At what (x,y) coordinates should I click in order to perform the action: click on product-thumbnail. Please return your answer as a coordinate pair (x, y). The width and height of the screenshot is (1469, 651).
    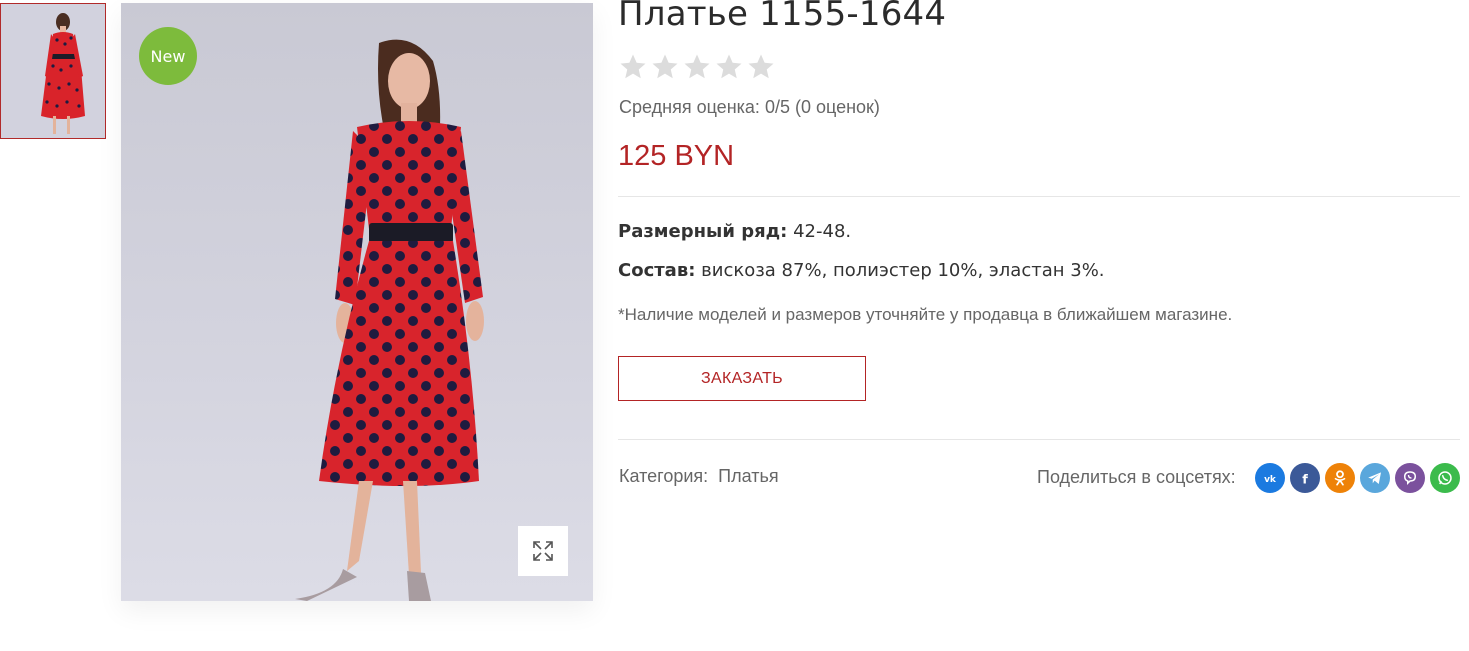
    Looking at the image, I should click on (53, 71).